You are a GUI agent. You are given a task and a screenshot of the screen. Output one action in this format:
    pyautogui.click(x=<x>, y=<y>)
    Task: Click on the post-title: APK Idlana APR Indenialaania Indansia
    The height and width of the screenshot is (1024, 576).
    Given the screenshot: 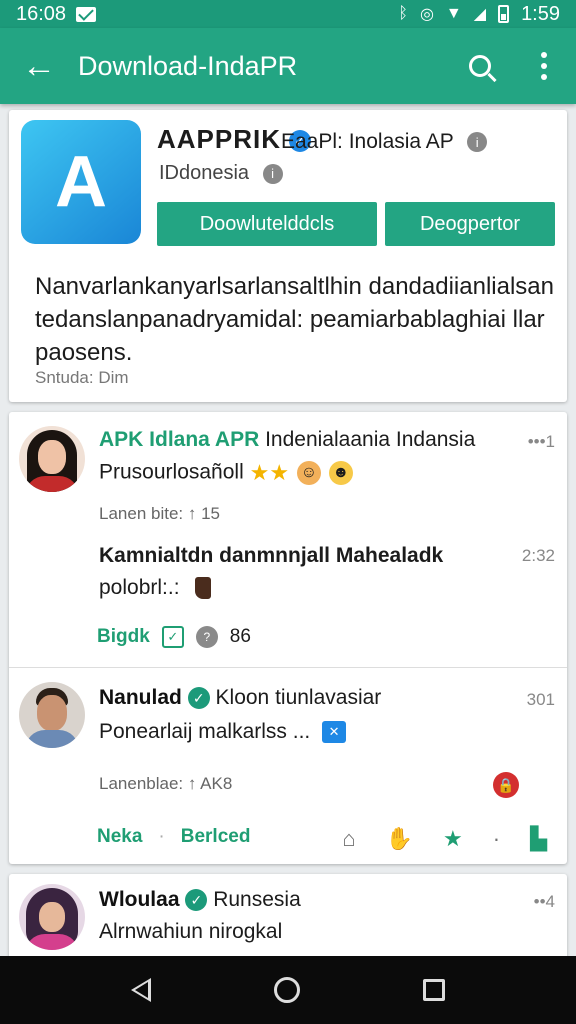 What is the action you would take?
    pyautogui.click(x=287, y=439)
    